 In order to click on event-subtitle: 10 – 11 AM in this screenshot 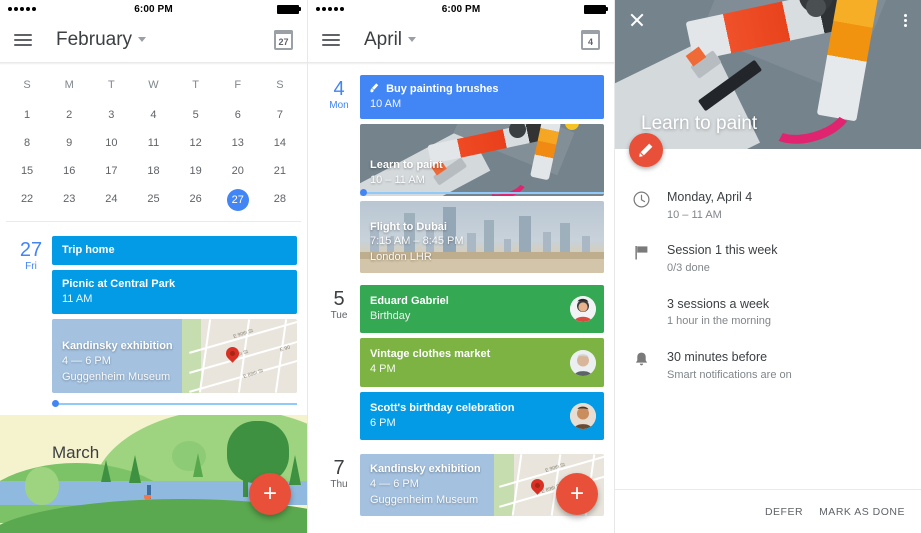, I will do `click(397, 179)`.